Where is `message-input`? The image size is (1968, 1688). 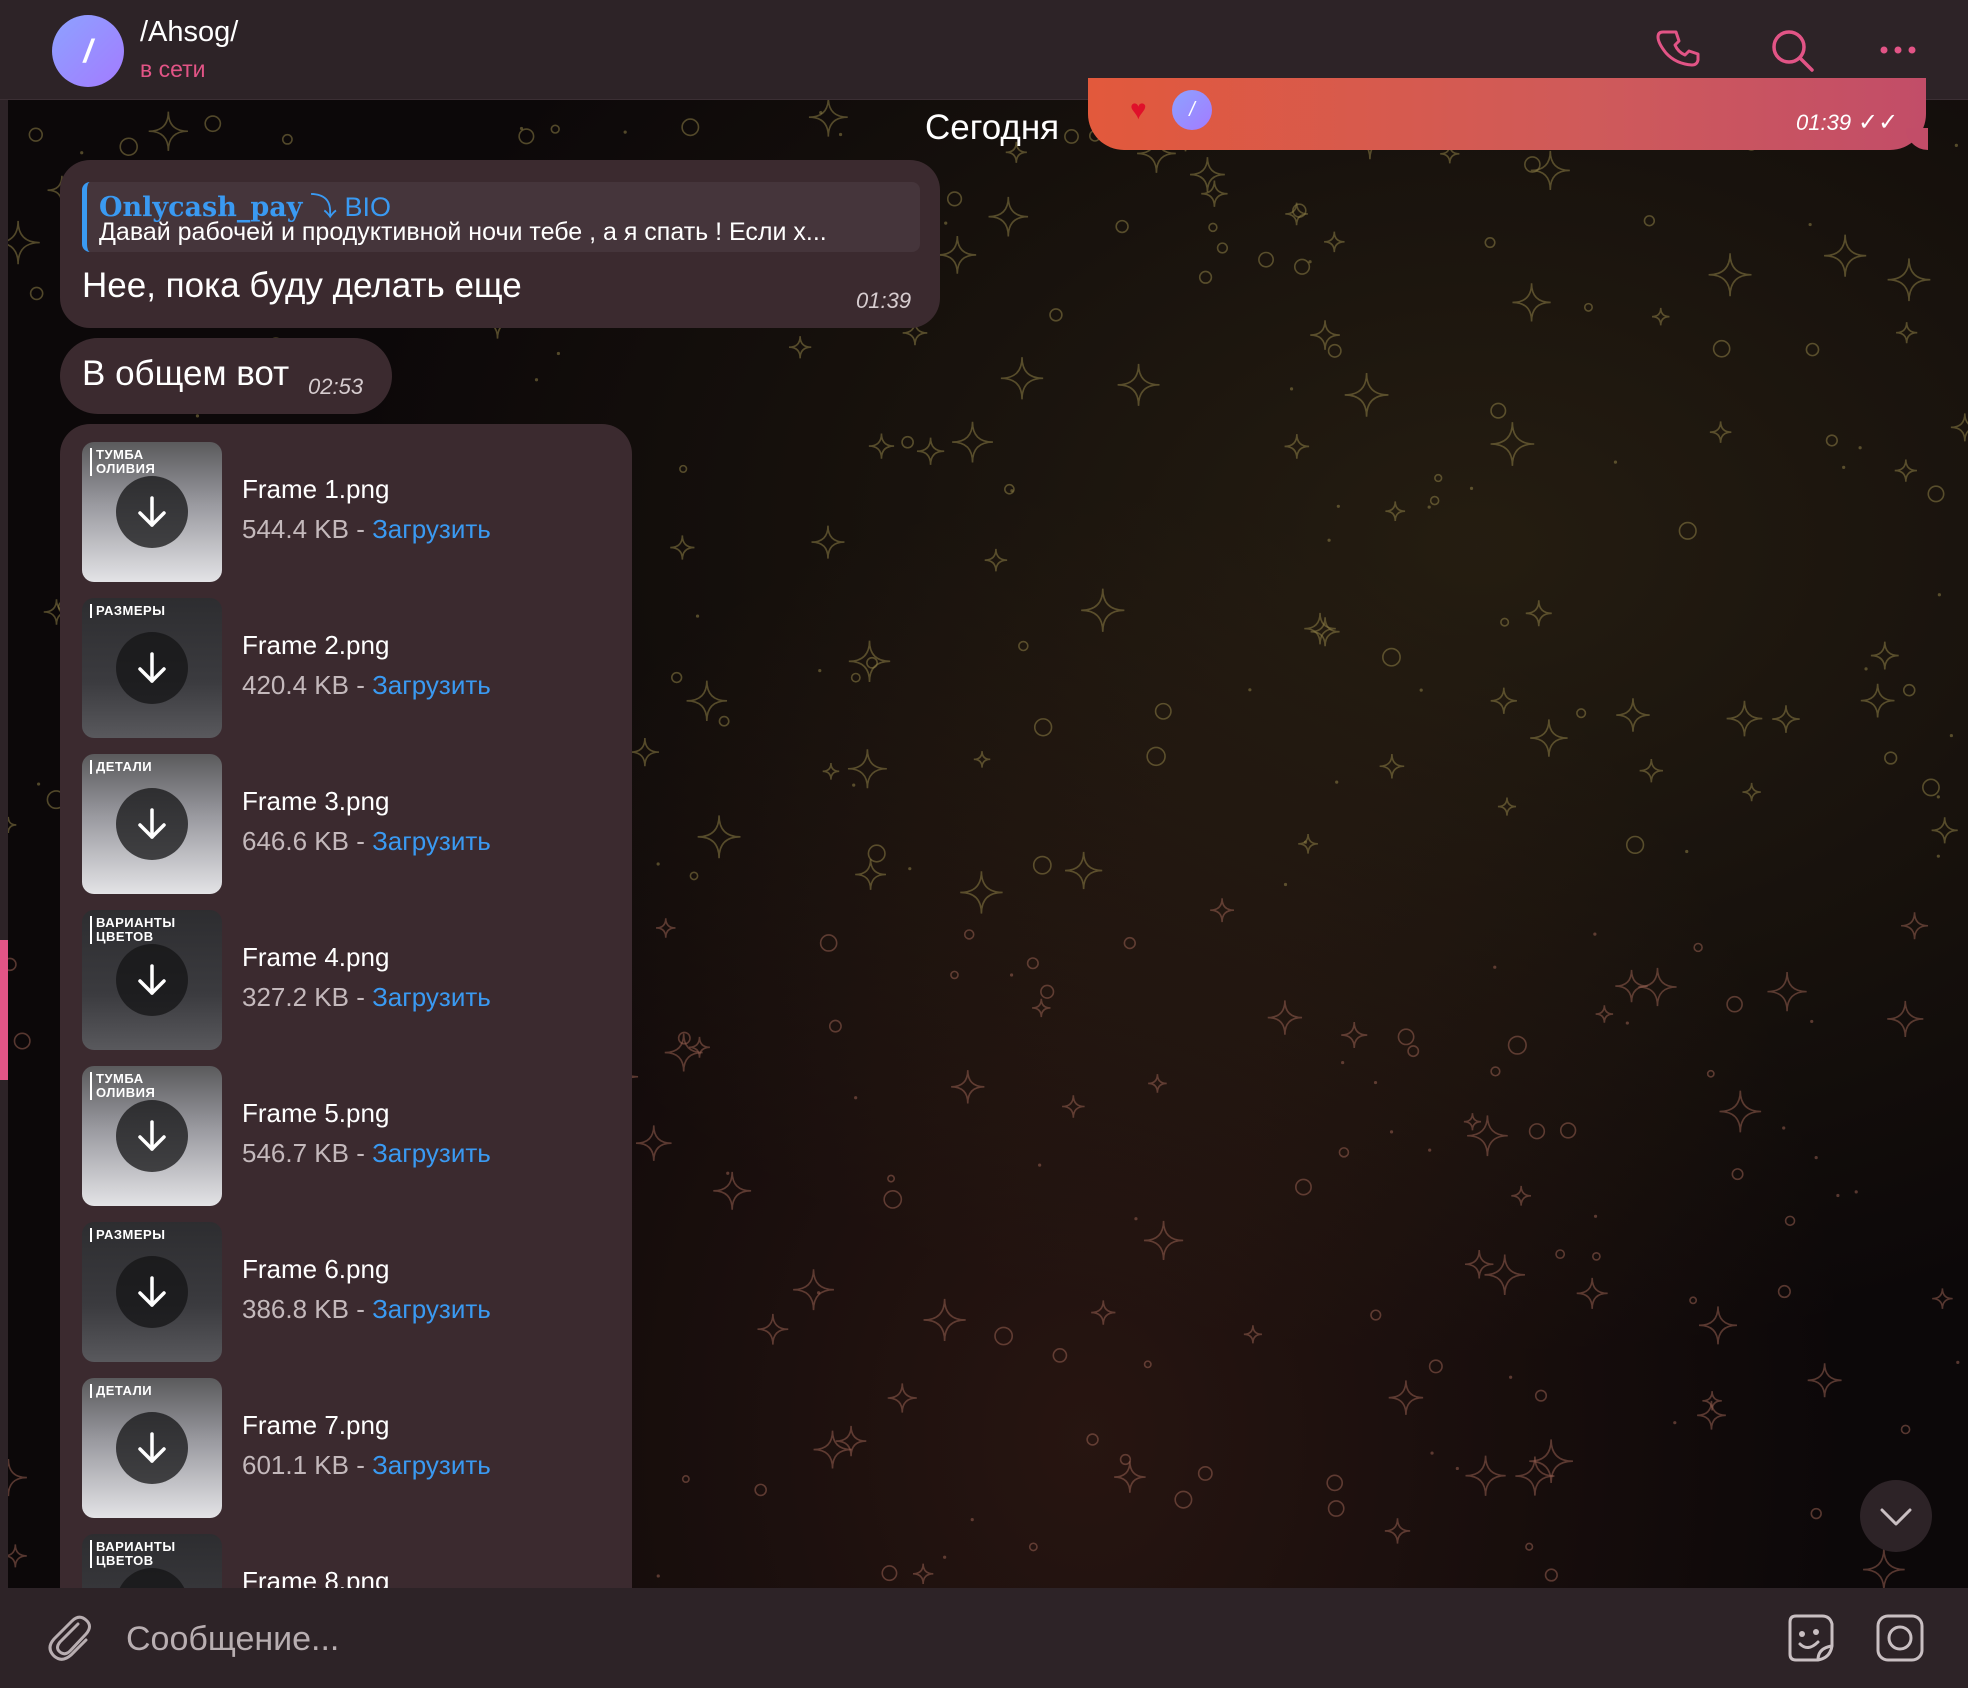
message-input is located at coordinates (926, 1639).